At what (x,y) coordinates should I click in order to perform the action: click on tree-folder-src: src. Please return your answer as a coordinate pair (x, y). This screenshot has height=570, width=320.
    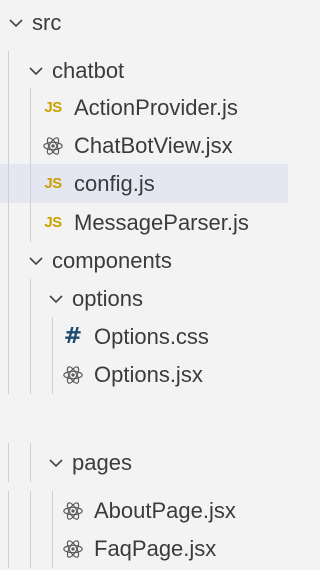
    Looking at the image, I should click on (144, 22).